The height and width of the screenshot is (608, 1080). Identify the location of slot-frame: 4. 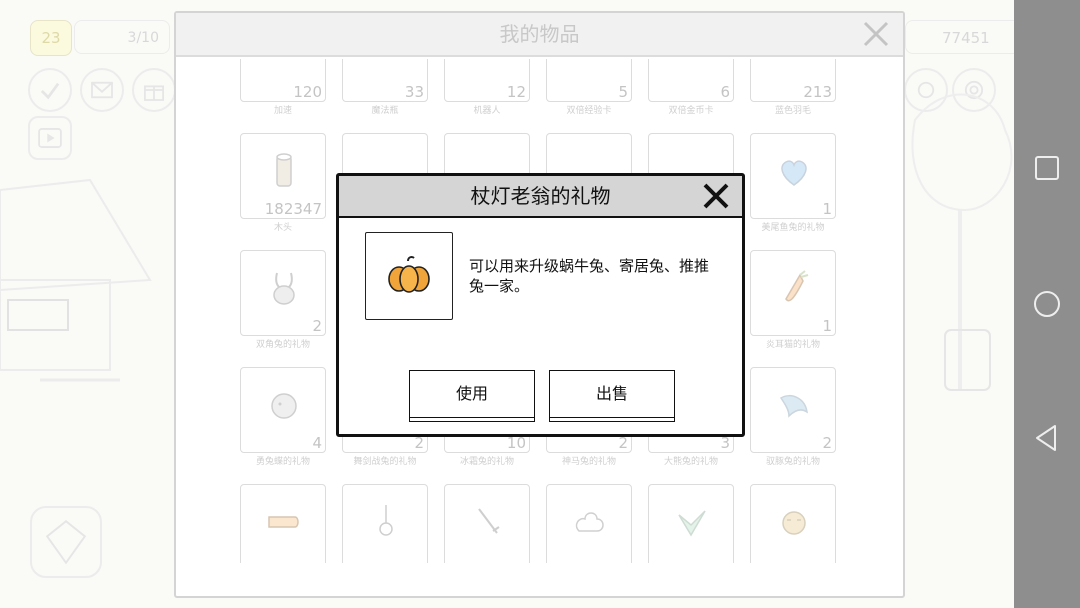
(283, 410).